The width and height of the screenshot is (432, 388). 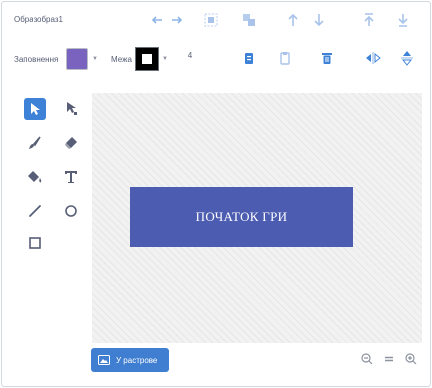 I want to click on eraser-icon, so click(x=71, y=143).